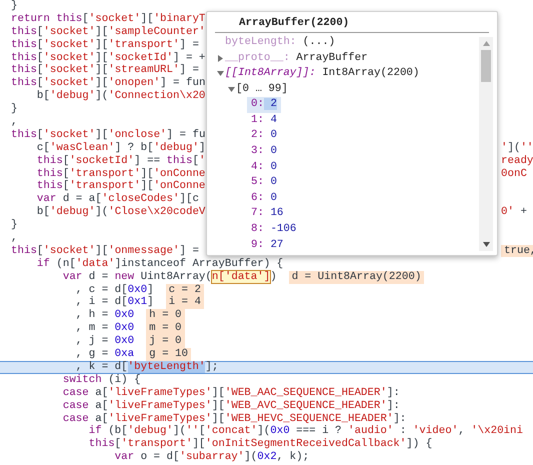 The width and height of the screenshot is (533, 465). Describe the element at coordinates (264, 198) in the screenshot. I see `array-entry: 6: 0` at that location.